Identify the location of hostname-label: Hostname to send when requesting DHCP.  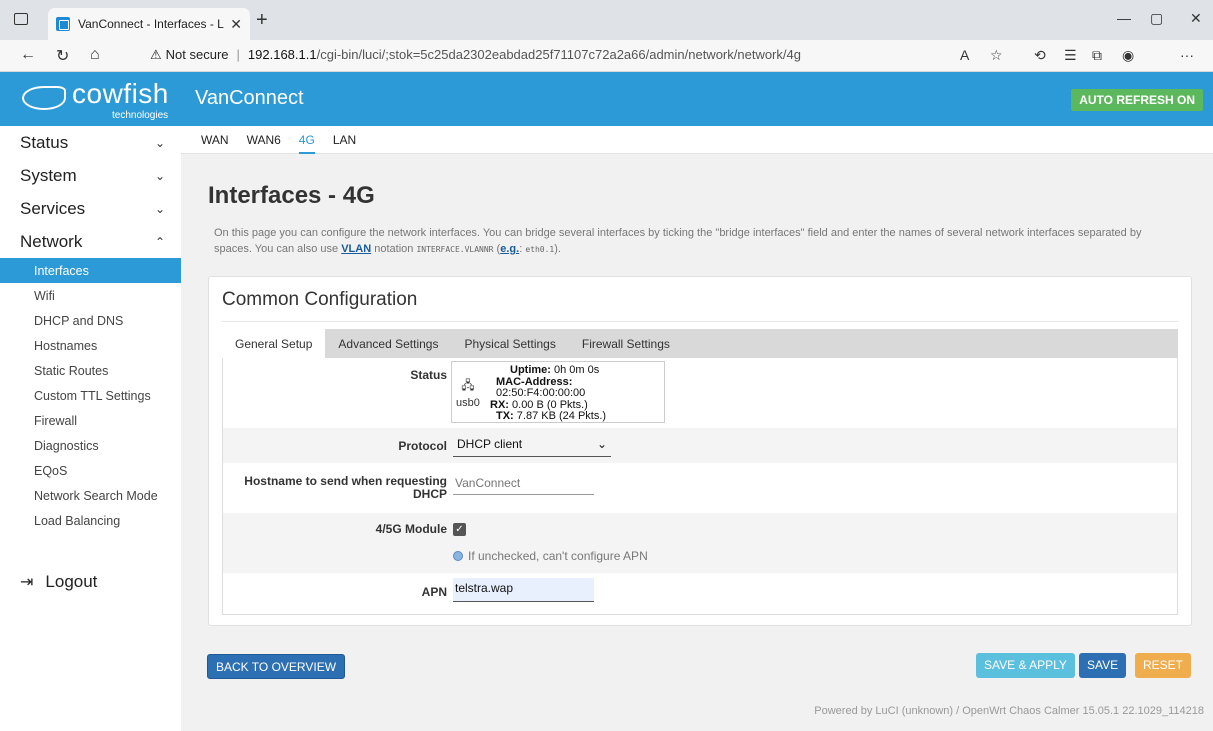
(345, 488).